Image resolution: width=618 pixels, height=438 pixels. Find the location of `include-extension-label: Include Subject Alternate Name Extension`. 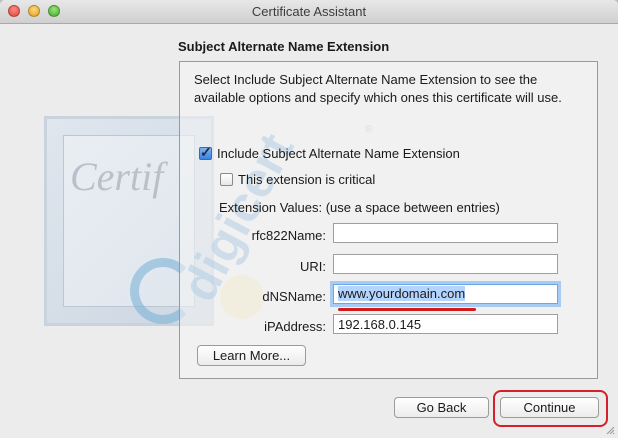

include-extension-label: Include Subject Alternate Name Extension is located at coordinates (338, 153).